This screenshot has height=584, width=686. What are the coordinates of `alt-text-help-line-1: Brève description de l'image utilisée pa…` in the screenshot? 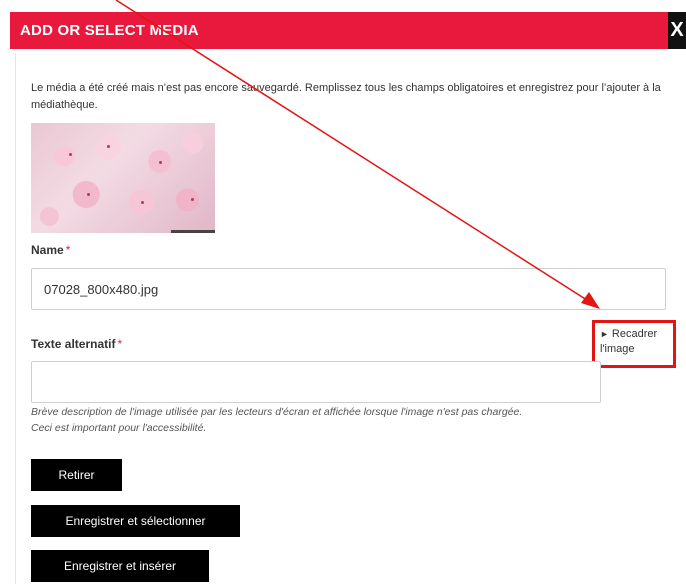 It's located at (277, 412).